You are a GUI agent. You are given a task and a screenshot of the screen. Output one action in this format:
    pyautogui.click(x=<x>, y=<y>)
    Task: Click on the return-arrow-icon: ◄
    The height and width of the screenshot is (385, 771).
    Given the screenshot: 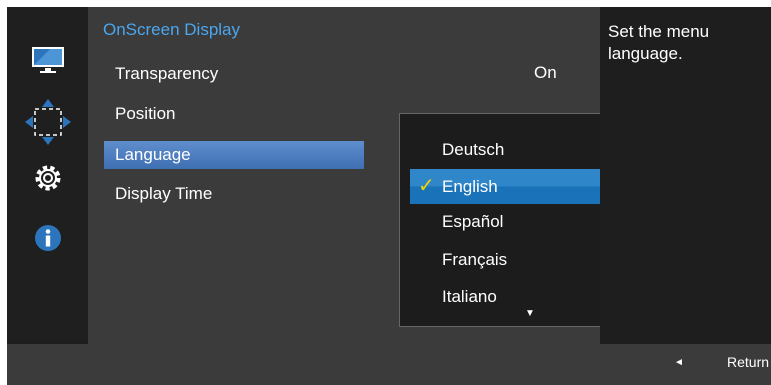 What is the action you would take?
    pyautogui.click(x=679, y=362)
    